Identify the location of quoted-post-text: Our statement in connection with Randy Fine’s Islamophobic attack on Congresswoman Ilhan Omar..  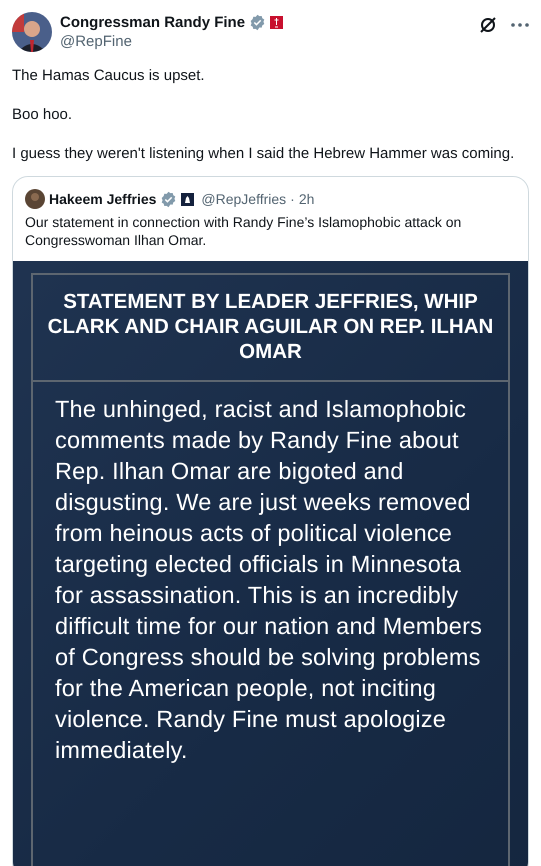
(243, 231).